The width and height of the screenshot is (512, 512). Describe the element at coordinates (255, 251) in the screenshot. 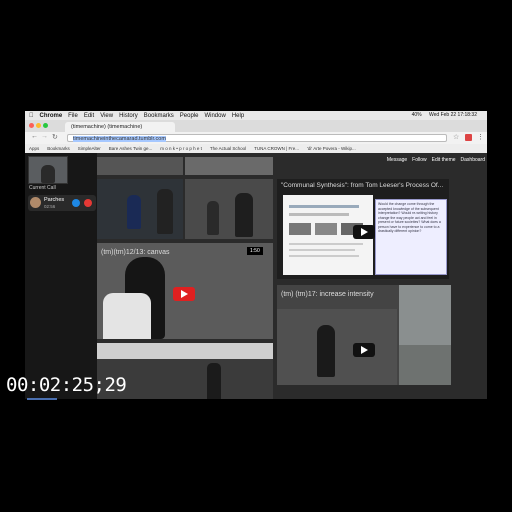

I see `duration-badge: 1:50` at that location.